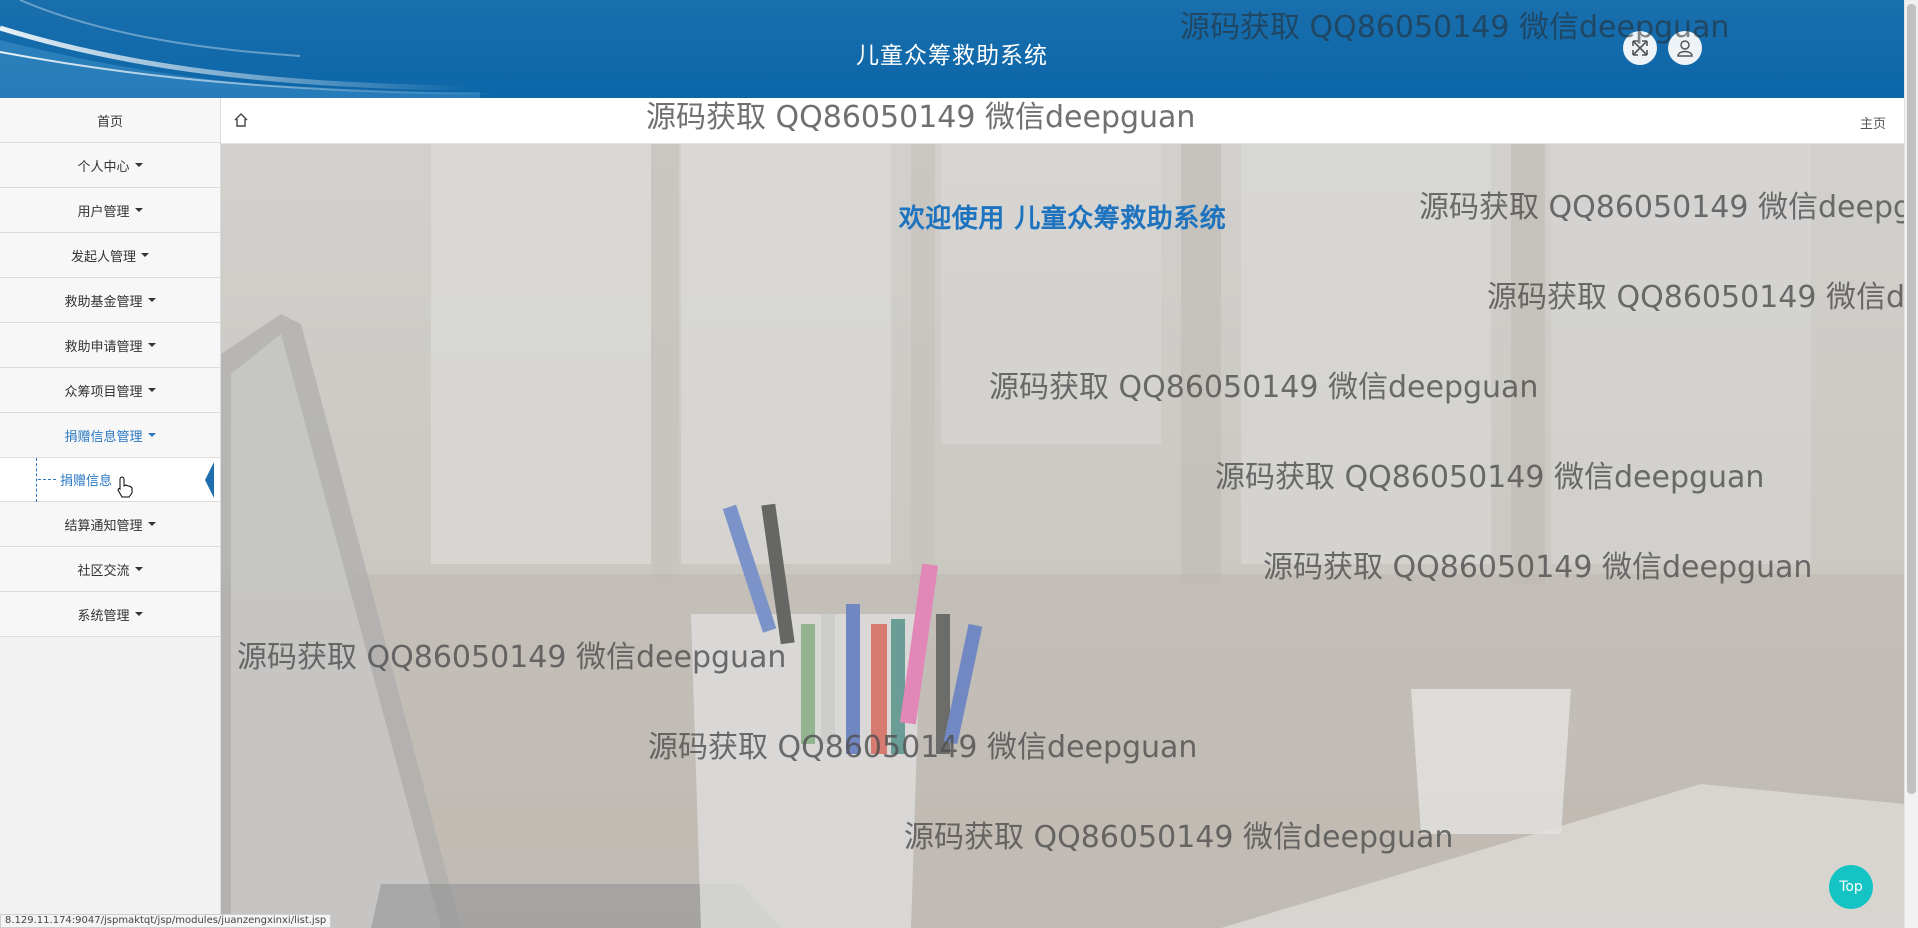 The height and width of the screenshot is (928, 1918). I want to click on welcome-heading: 欢迎使用 儿童众筹救助系统, so click(1062, 219).